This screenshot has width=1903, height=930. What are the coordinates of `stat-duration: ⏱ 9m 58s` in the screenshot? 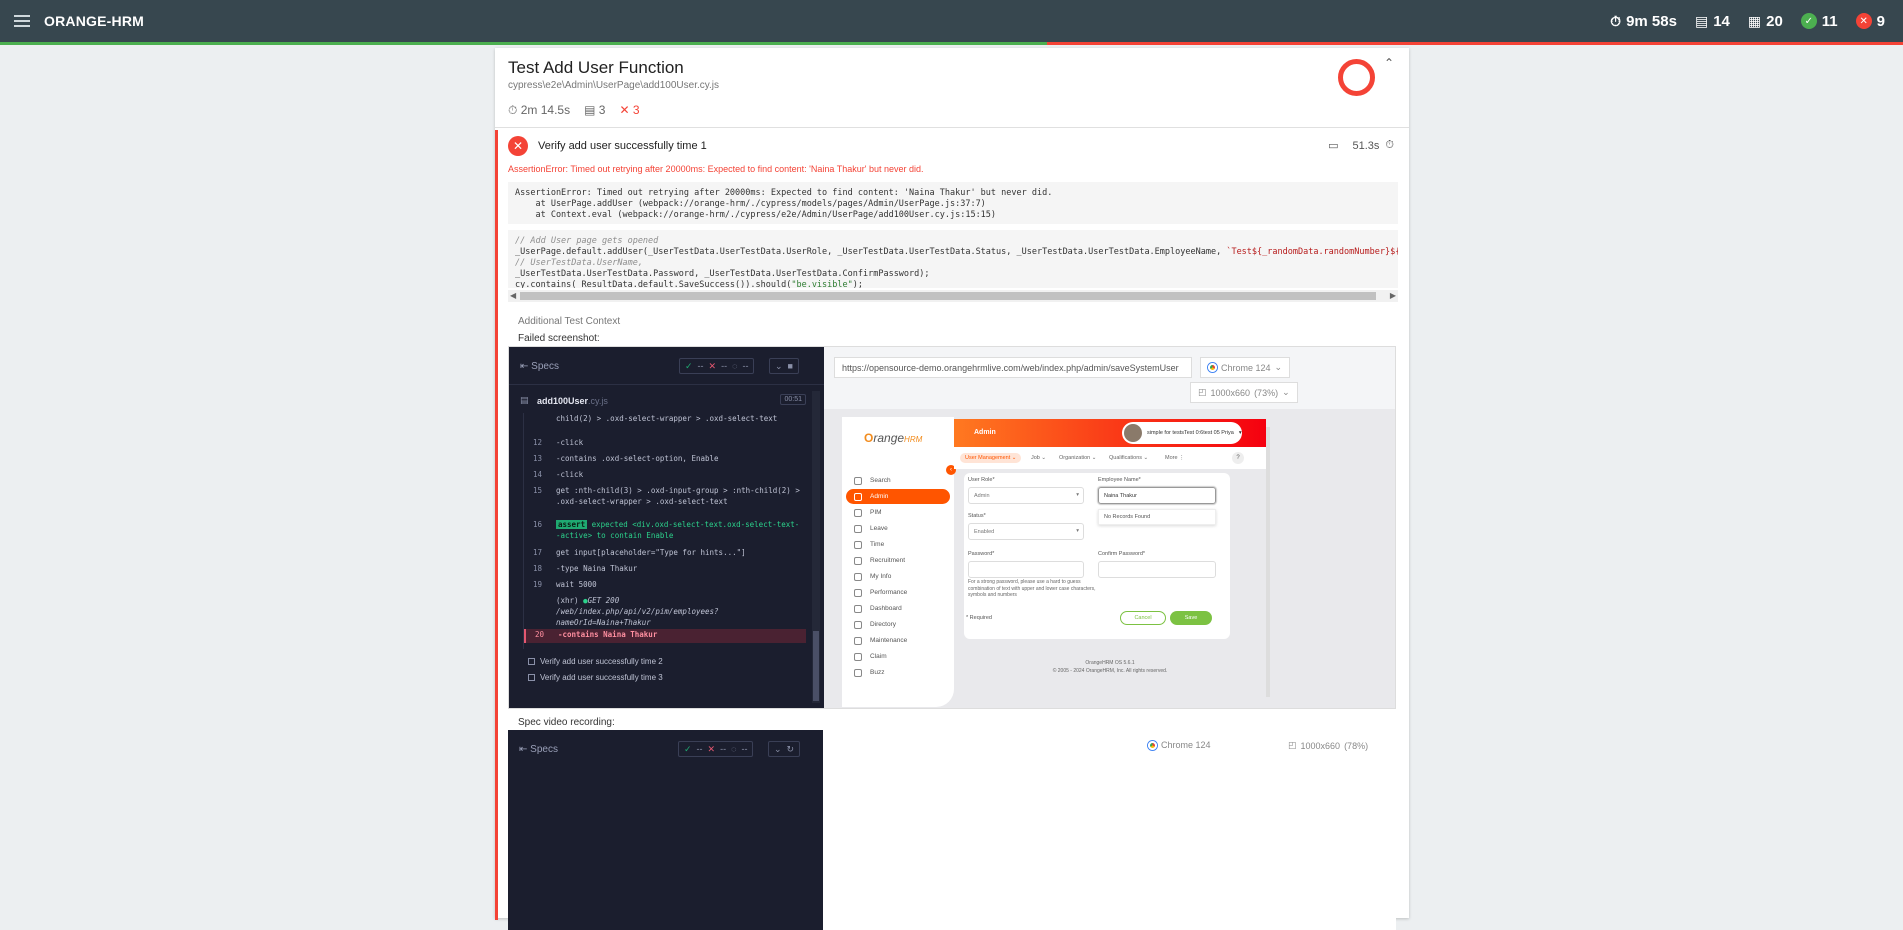 It's located at (1643, 21).